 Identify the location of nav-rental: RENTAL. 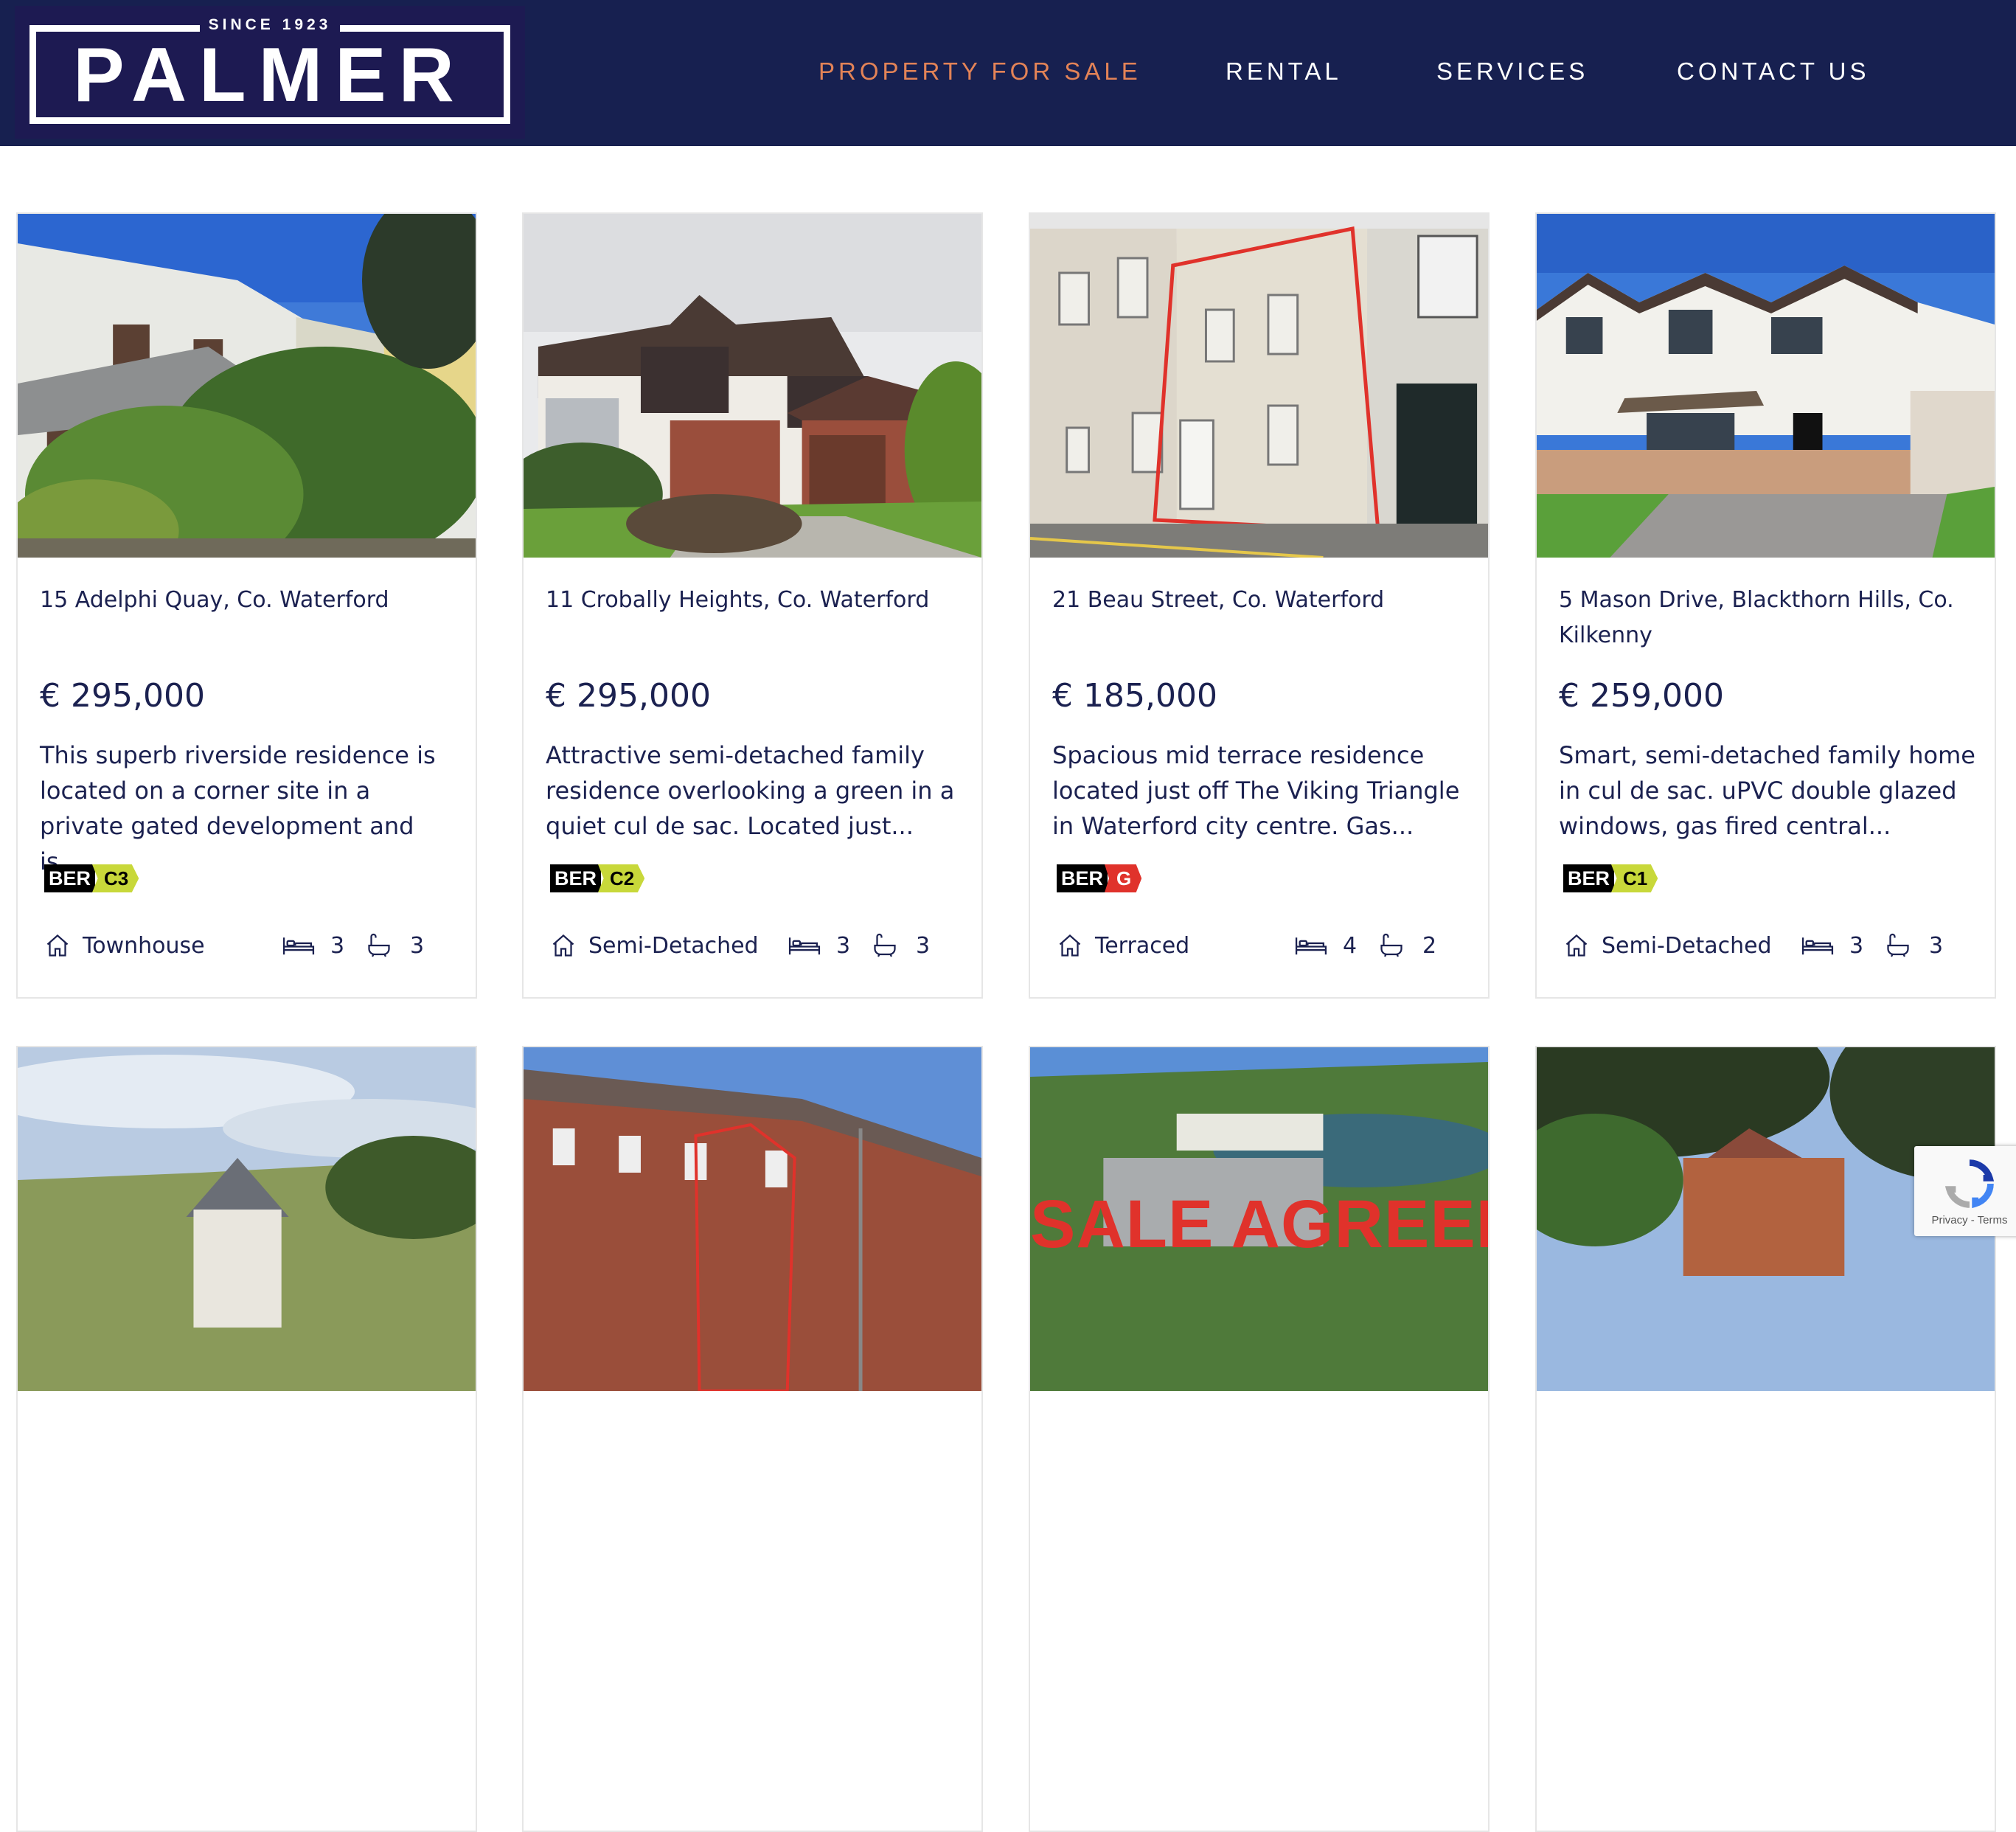
(1284, 71).